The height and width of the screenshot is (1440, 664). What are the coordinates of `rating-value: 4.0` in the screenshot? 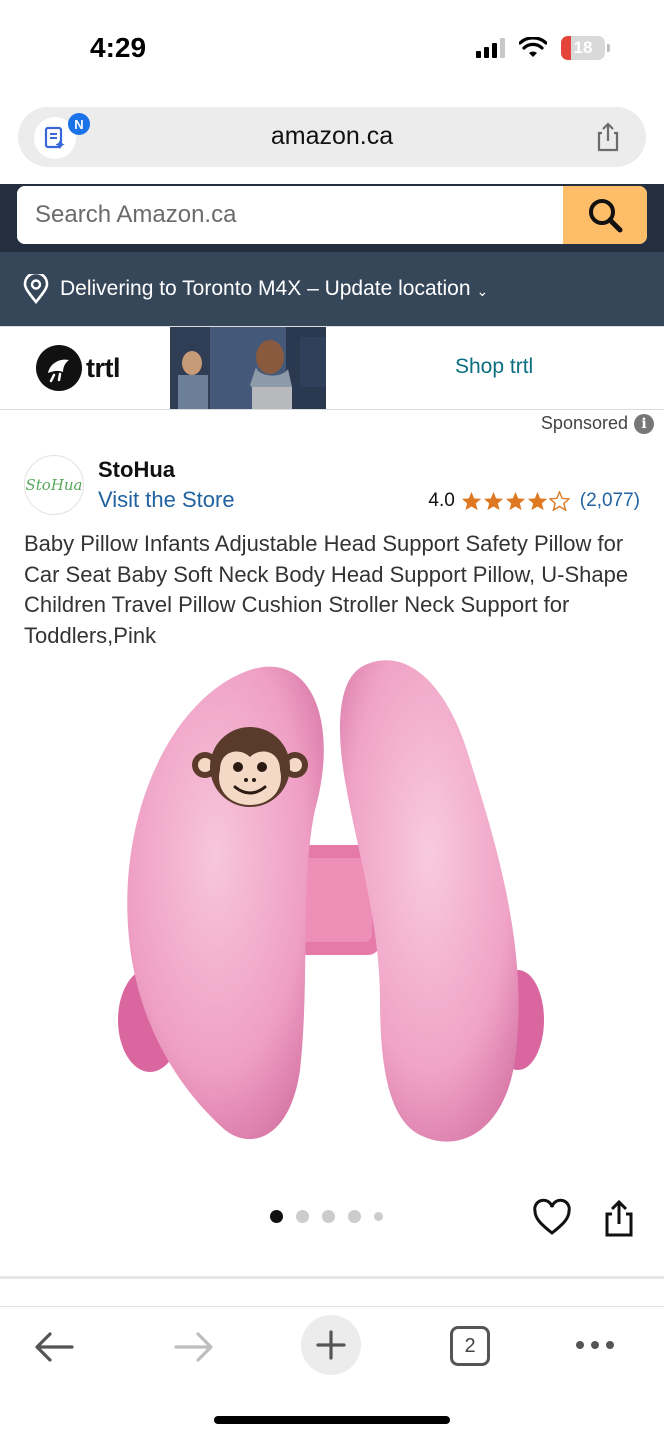 It's located at (441, 500).